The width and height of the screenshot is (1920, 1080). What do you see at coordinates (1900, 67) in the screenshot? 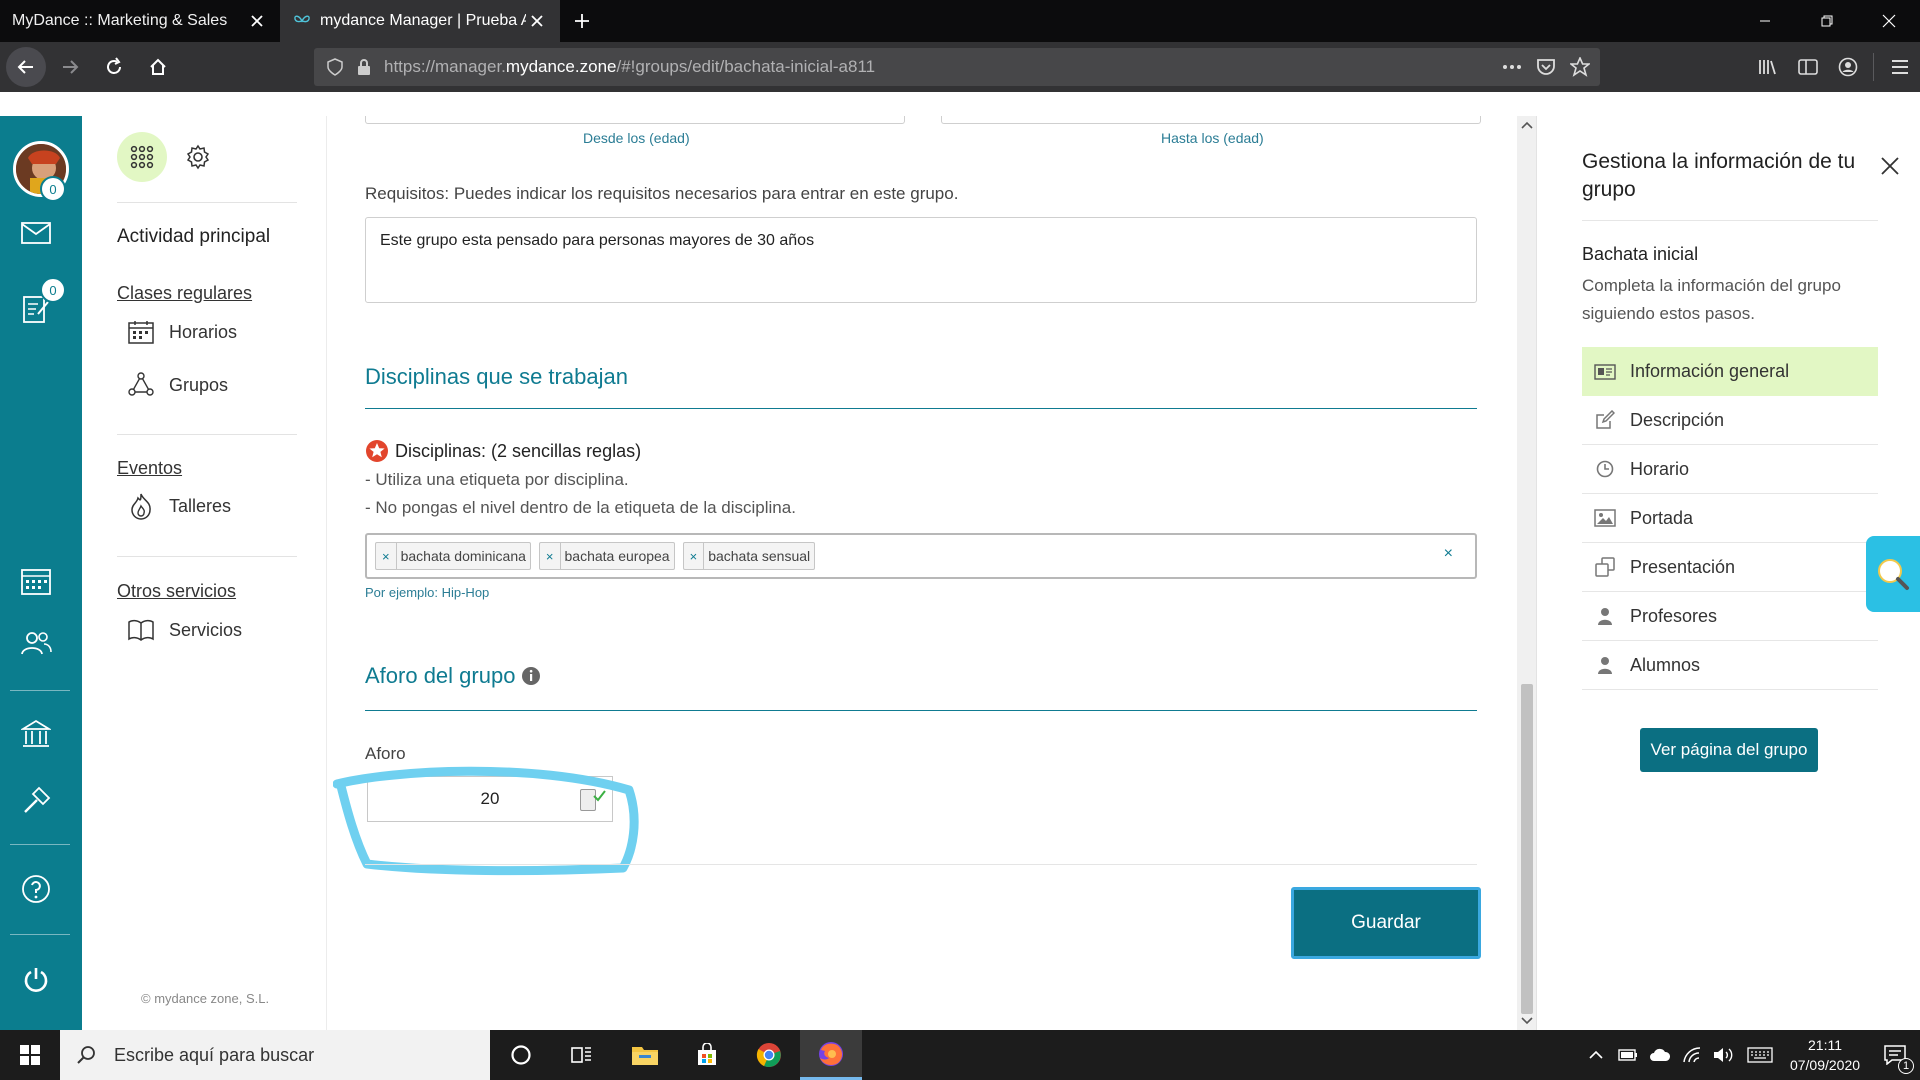
I see `menu-icon` at bounding box center [1900, 67].